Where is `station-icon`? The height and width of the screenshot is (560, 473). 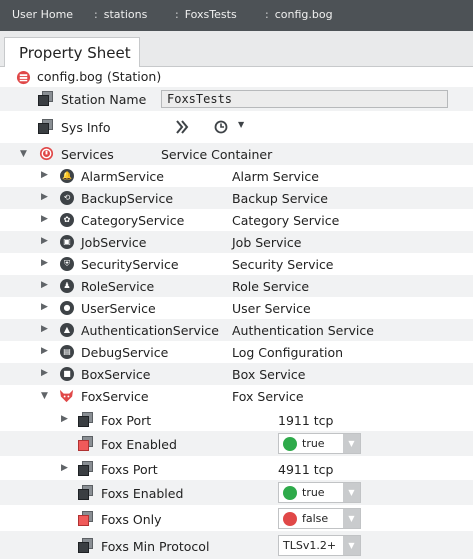 station-icon is located at coordinates (23, 77).